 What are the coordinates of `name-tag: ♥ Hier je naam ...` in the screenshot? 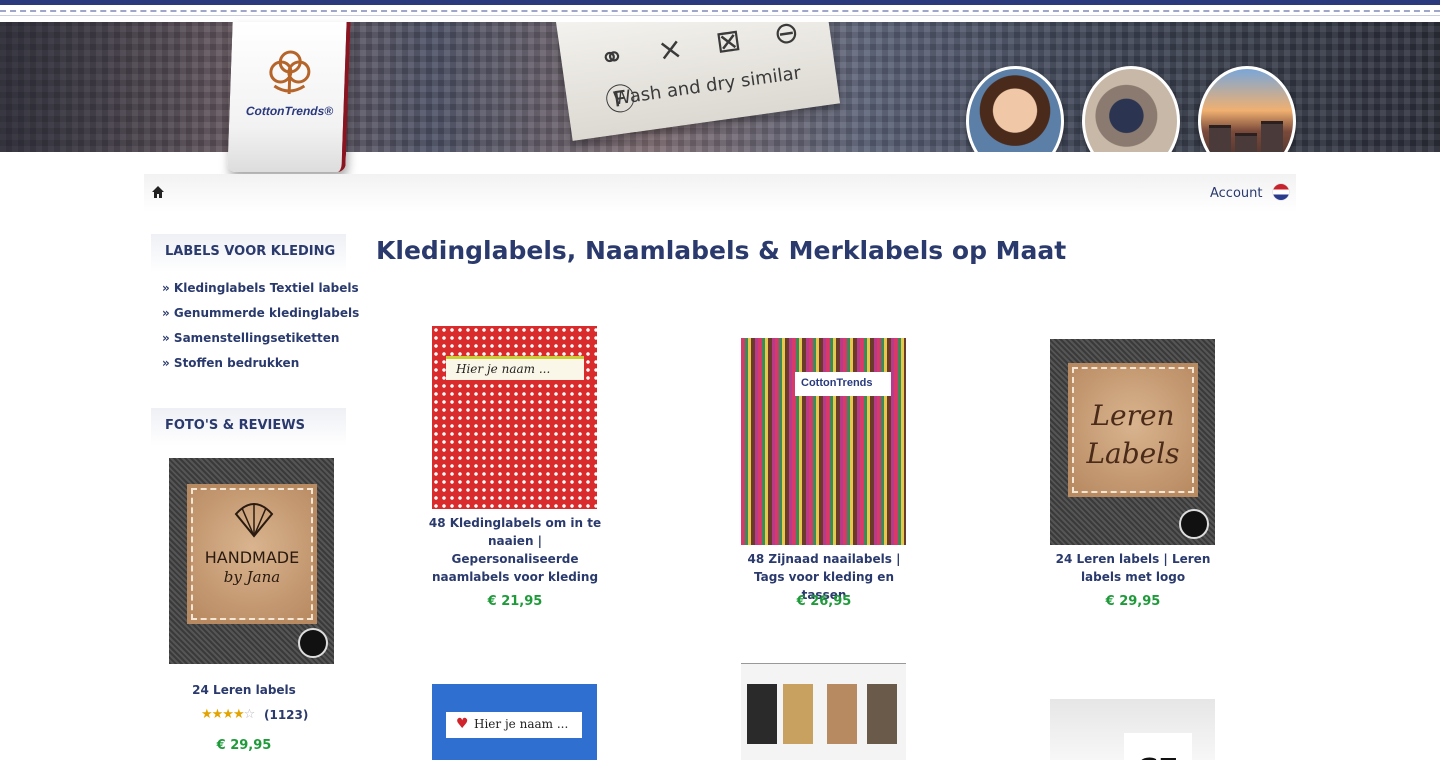 It's located at (514, 725).